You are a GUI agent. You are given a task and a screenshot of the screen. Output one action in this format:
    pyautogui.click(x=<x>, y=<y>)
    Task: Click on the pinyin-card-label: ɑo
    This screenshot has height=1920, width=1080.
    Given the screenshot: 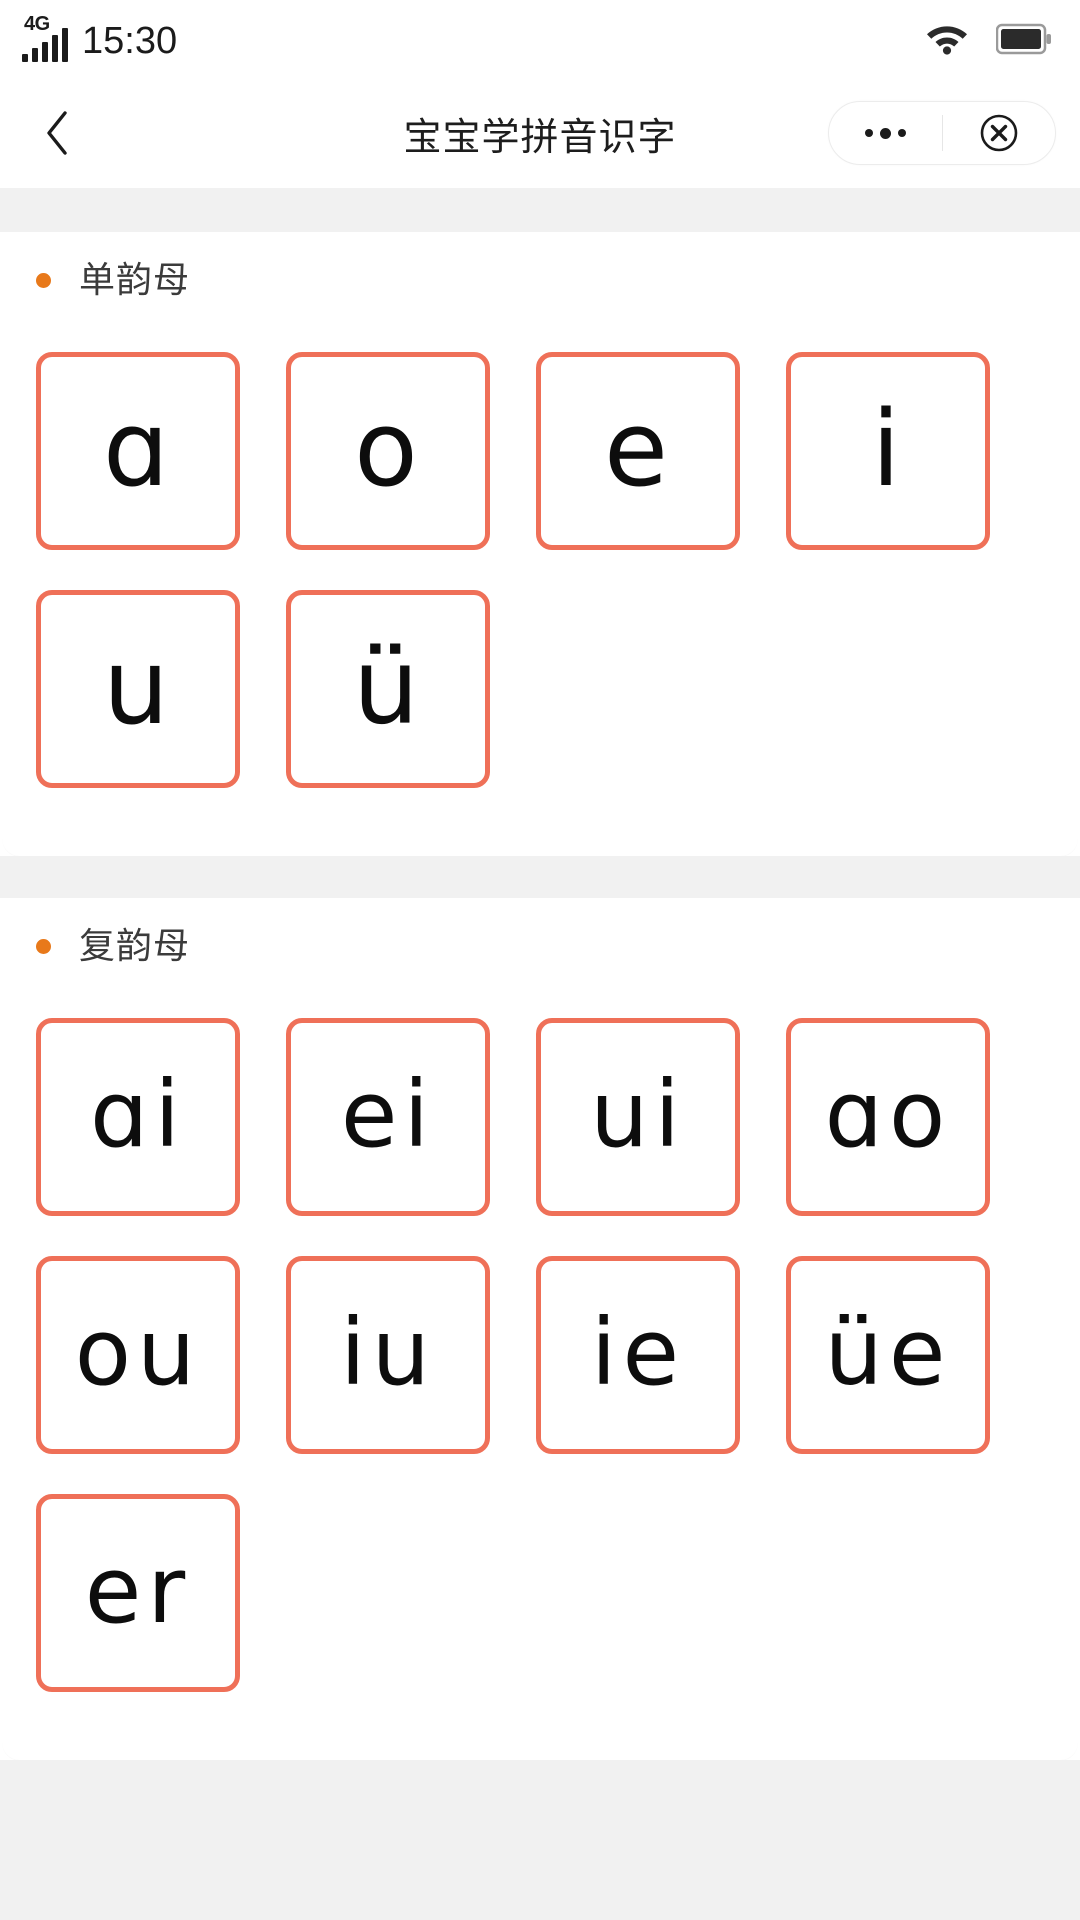 What is the action you would take?
    pyautogui.click(x=888, y=1114)
    